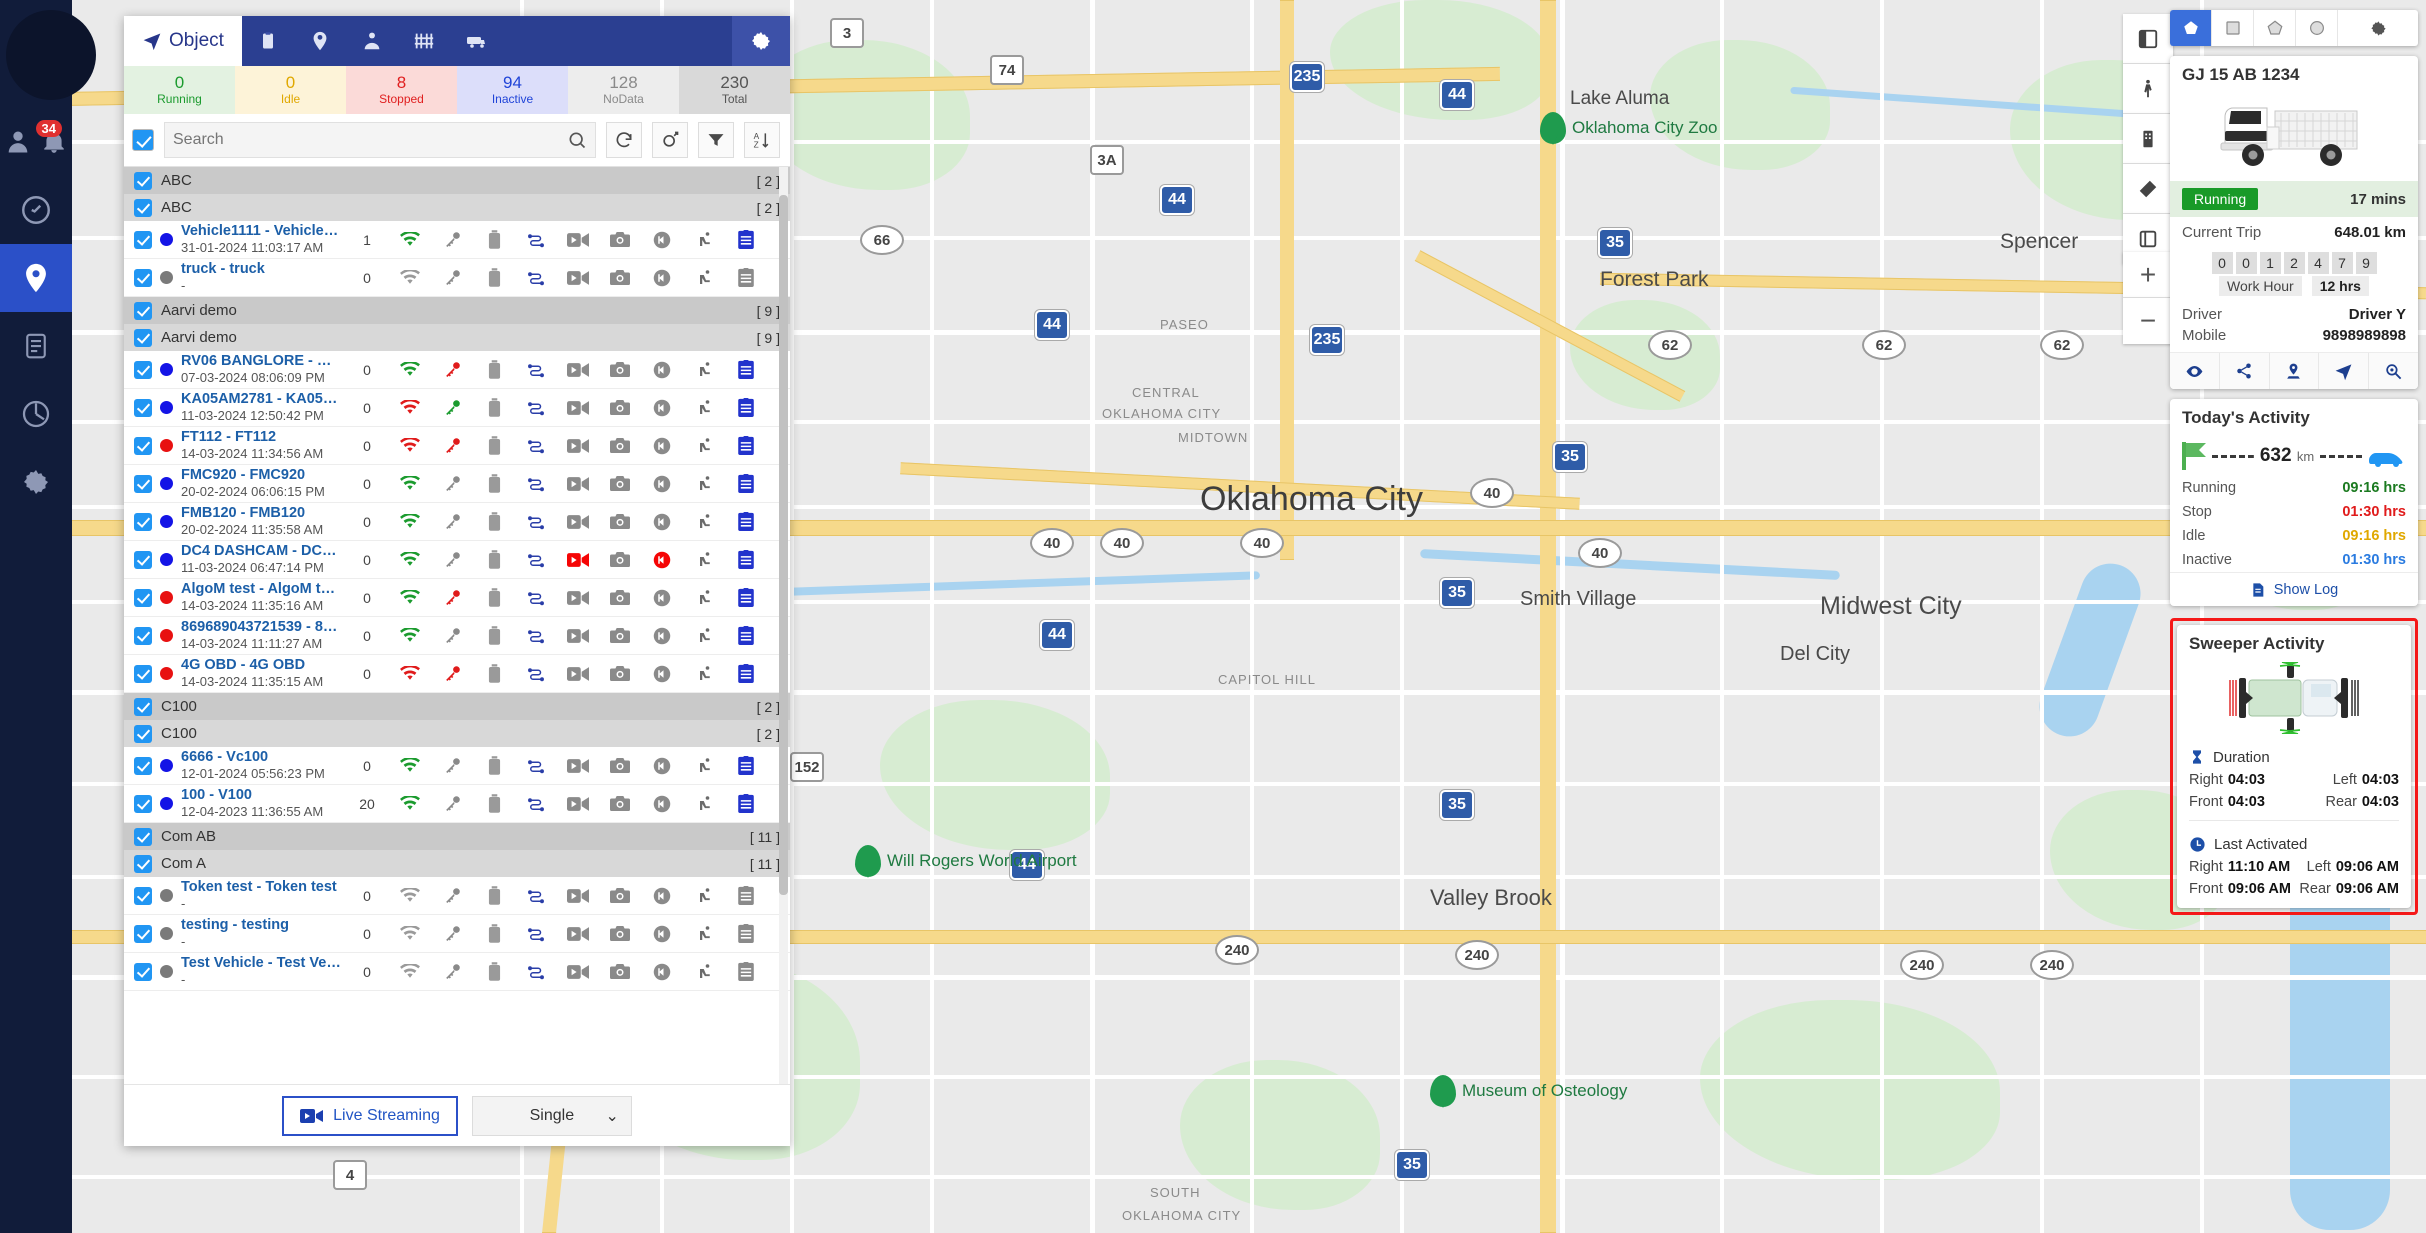 The image size is (2426, 1233). What do you see at coordinates (36, 210) in the screenshot?
I see `sidebar-item-dashboard` at bounding box center [36, 210].